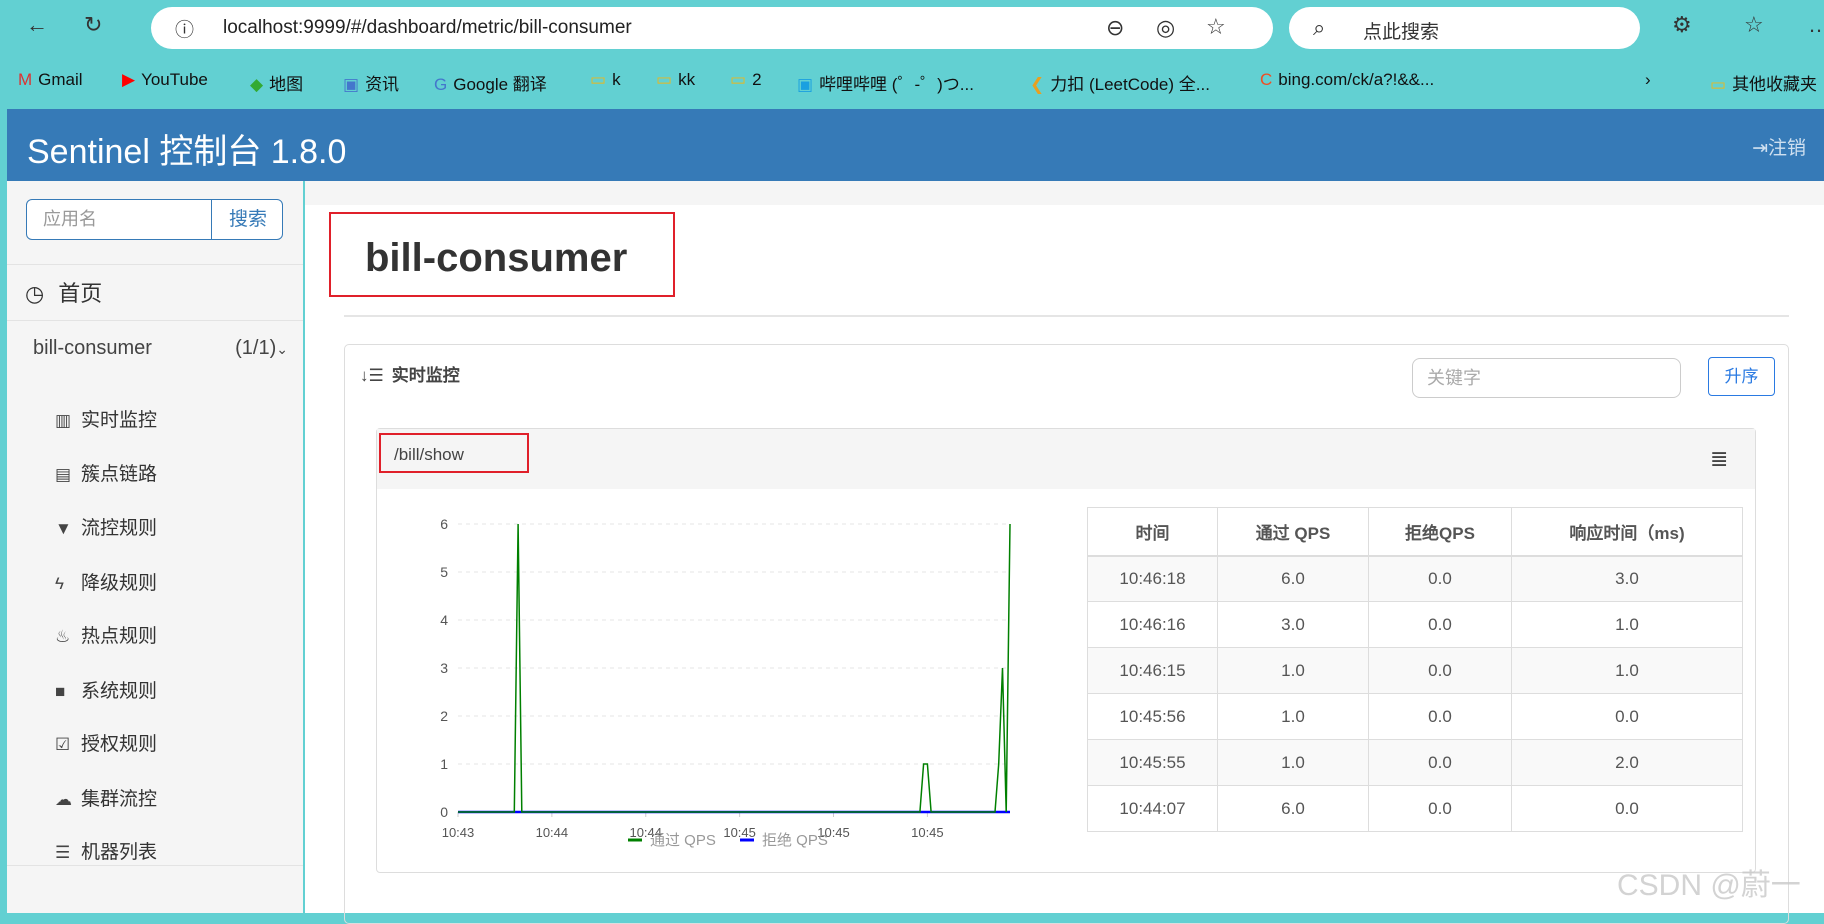 This screenshot has width=1824, height=924. Describe the element at coordinates (246, 219) in the screenshot. I see `app-search-button: 搜索` at that location.